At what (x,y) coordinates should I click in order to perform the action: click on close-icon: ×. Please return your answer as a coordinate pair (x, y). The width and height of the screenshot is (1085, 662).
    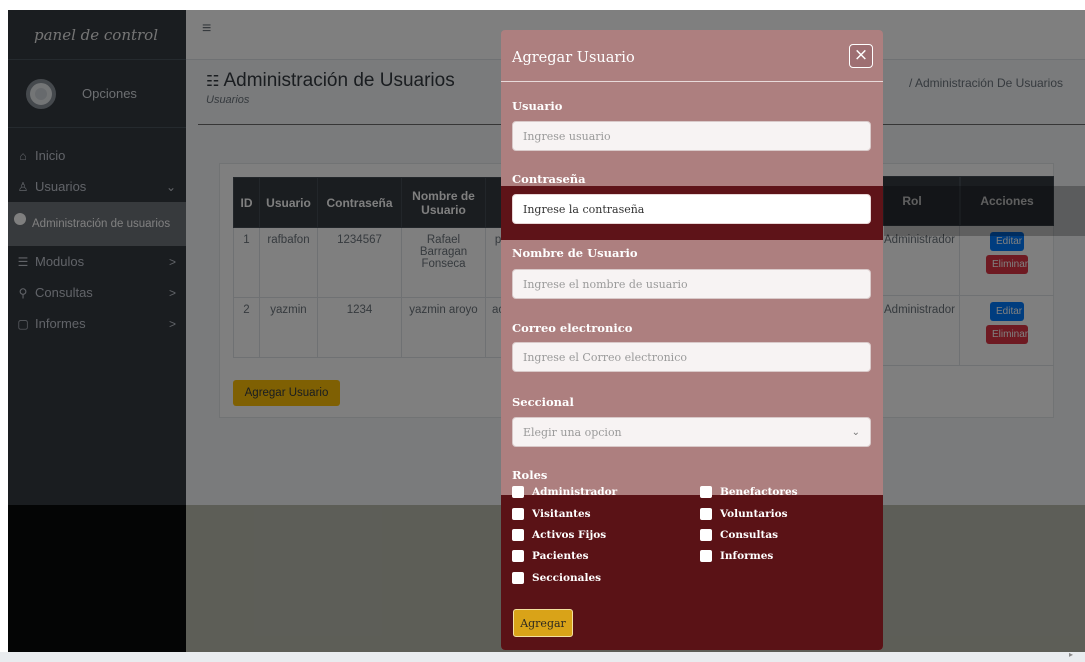
    Looking at the image, I should click on (861, 56).